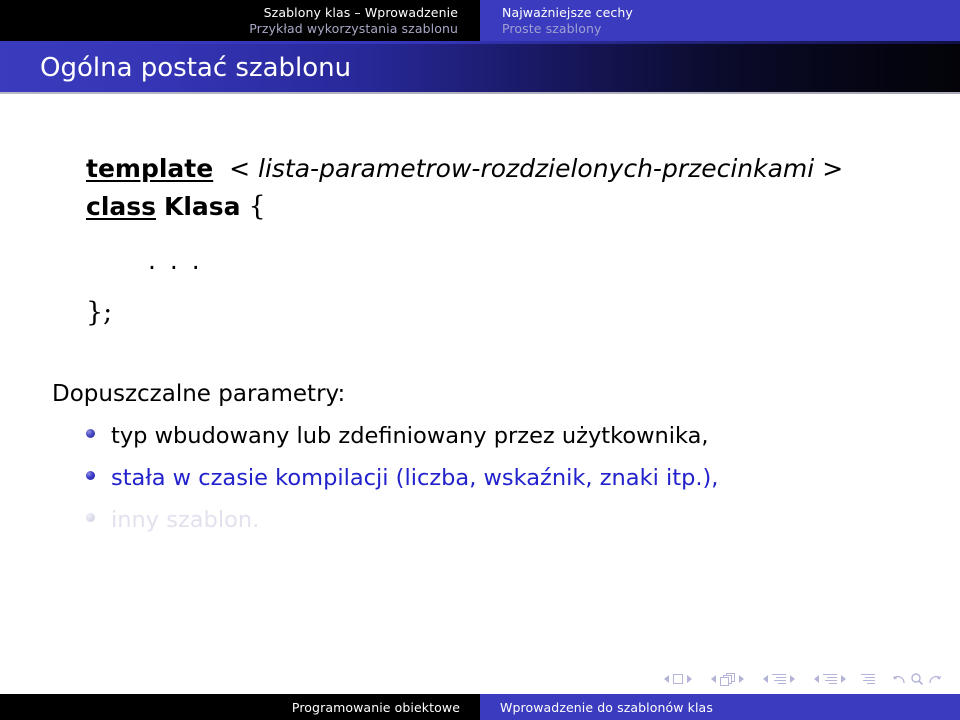  I want to click on headline-left-section-title: Szablony klas – Wprowadzenie, so click(361, 13).